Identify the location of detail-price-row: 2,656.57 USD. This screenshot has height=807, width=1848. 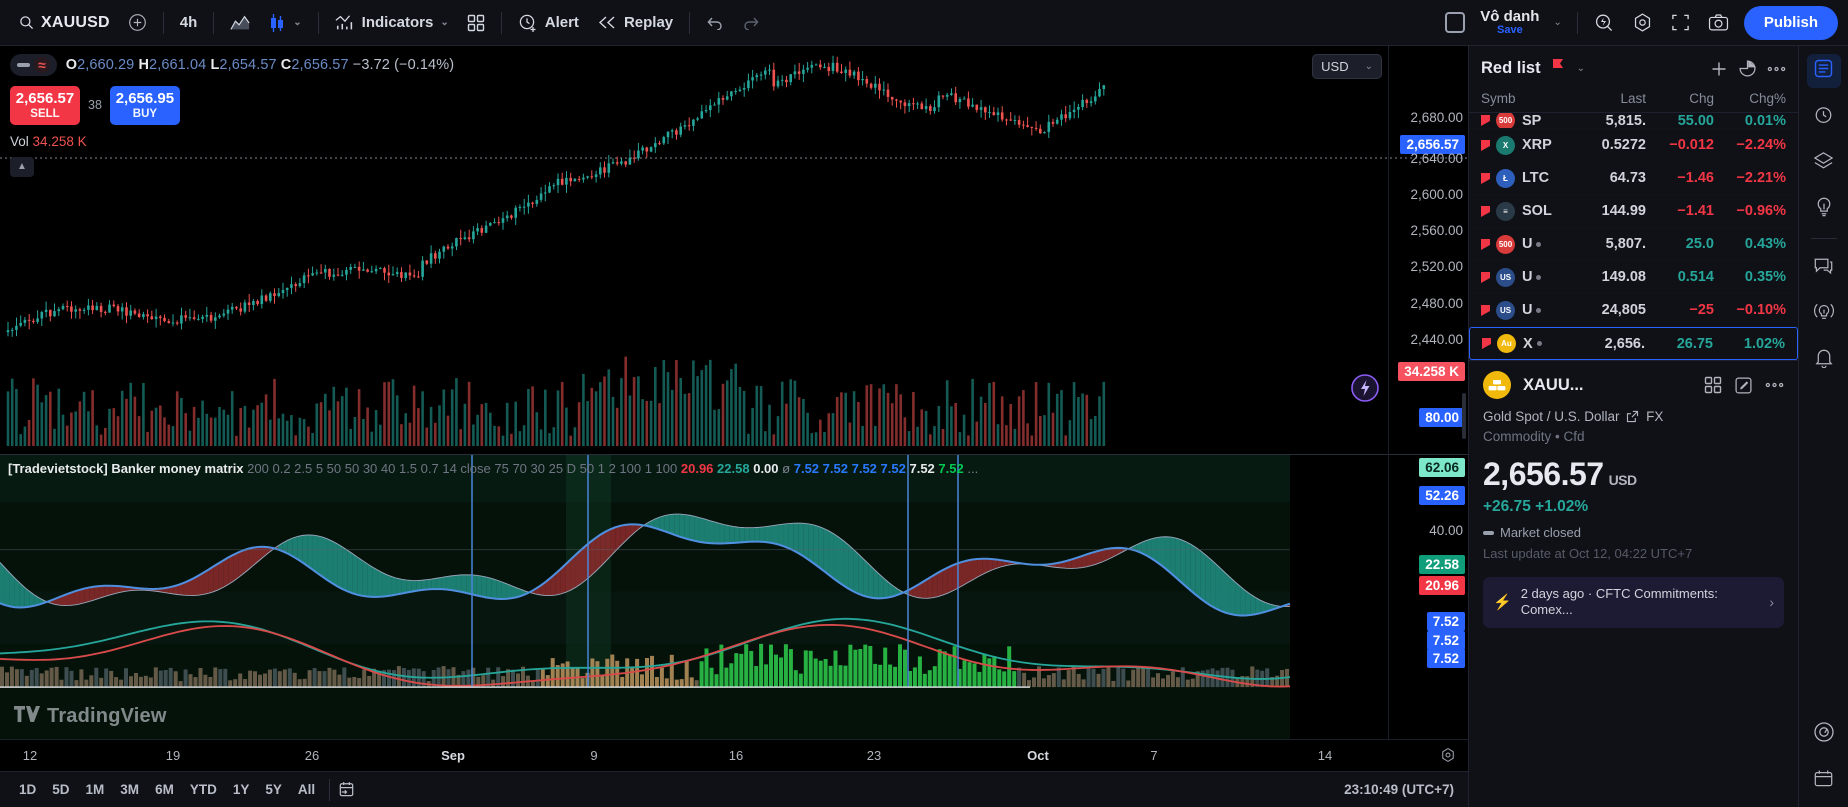
(1633, 474).